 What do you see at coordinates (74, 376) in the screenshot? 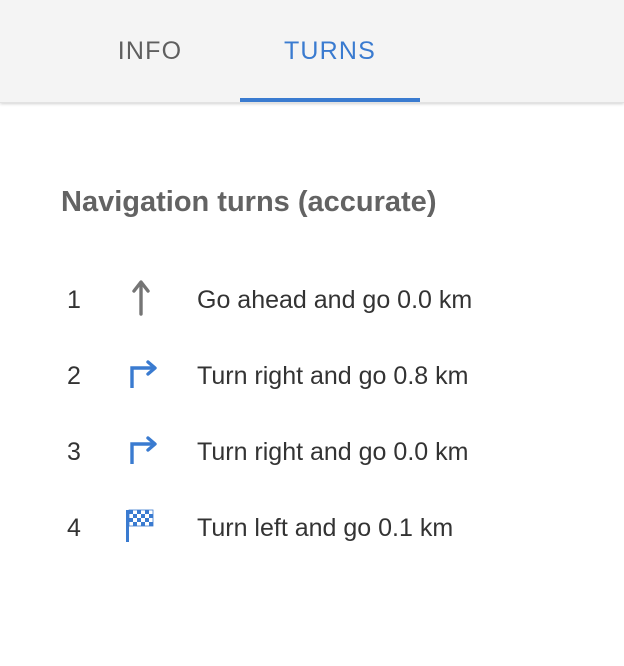
I see `turn-number: 2` at bounding box center [74, 376].